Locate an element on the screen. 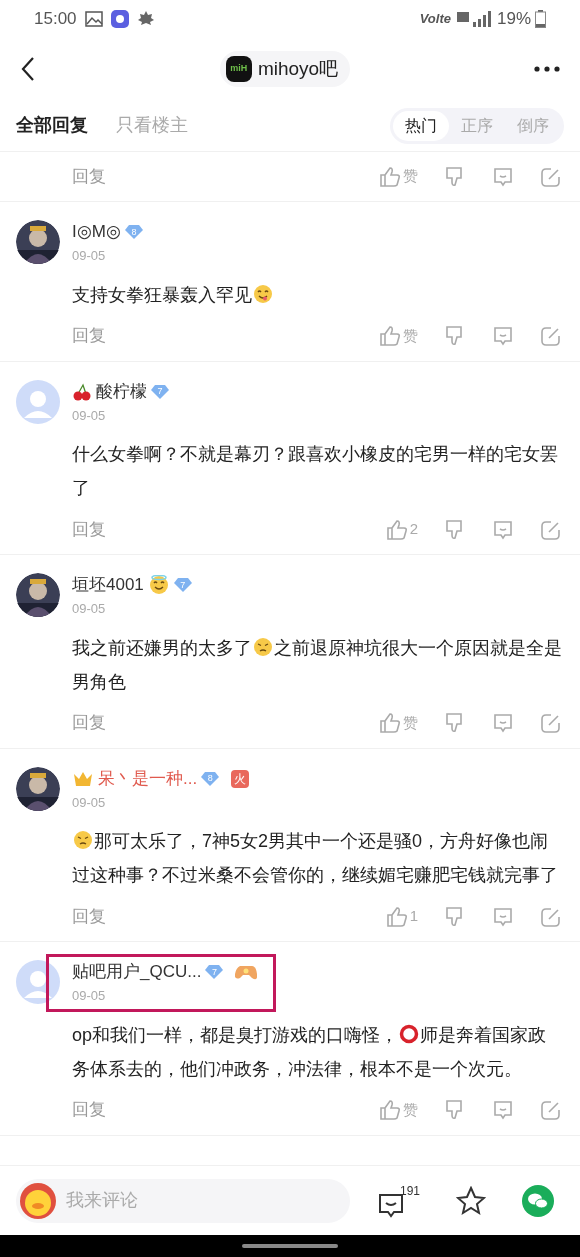  comment-count: 191 is located at coordinates (409, 1191).